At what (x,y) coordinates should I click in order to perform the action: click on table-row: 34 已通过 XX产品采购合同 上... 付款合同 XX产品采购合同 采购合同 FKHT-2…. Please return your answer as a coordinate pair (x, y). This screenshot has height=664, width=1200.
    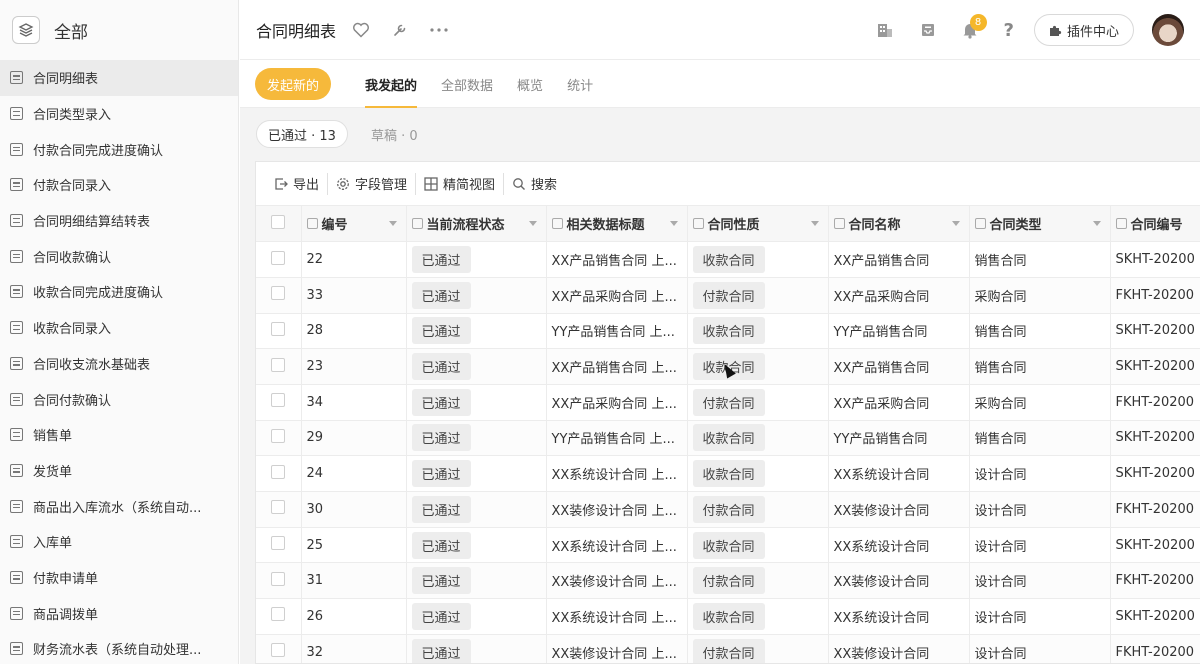
    Looking at the image, I should click on (728, 402).